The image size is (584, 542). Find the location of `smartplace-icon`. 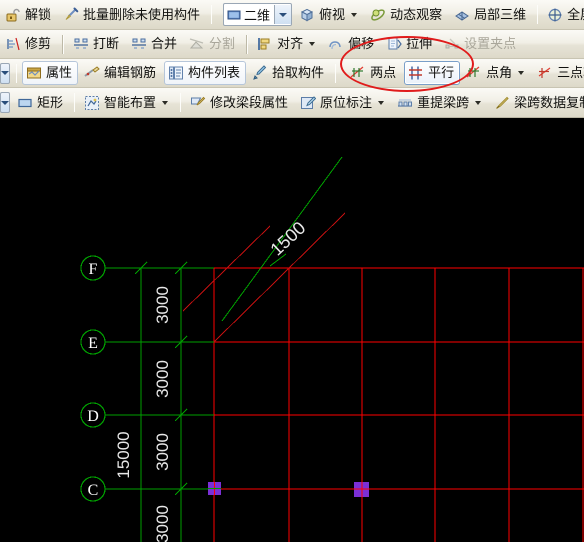

smartplace-icon is located at coordinates (92, 103).